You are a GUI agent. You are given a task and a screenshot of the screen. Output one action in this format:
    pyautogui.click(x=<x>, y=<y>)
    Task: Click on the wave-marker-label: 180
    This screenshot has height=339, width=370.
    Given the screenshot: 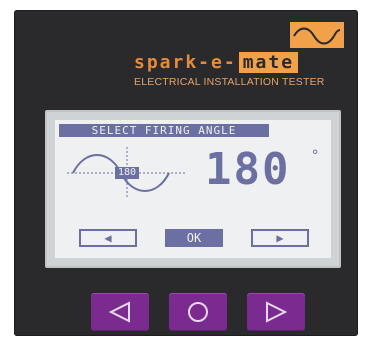 What is the action you would take?
    pyautogui.click(x=127, y=172)
    